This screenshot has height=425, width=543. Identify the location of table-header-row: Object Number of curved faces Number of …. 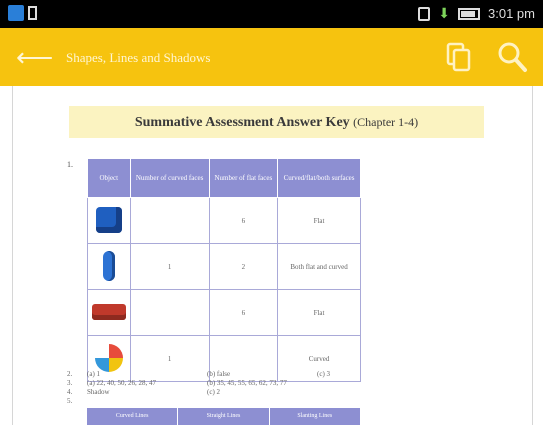
(224, 178).